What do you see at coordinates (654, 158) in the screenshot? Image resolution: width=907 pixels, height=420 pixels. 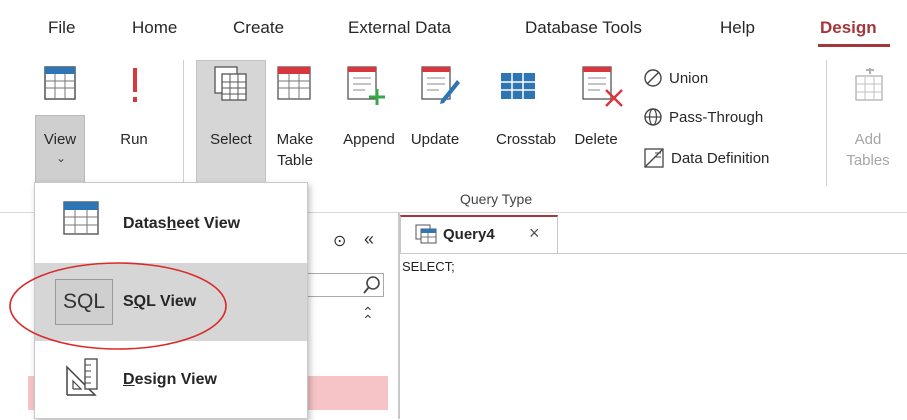 I see `data-definition-icon` at bounding box center [654, 158].